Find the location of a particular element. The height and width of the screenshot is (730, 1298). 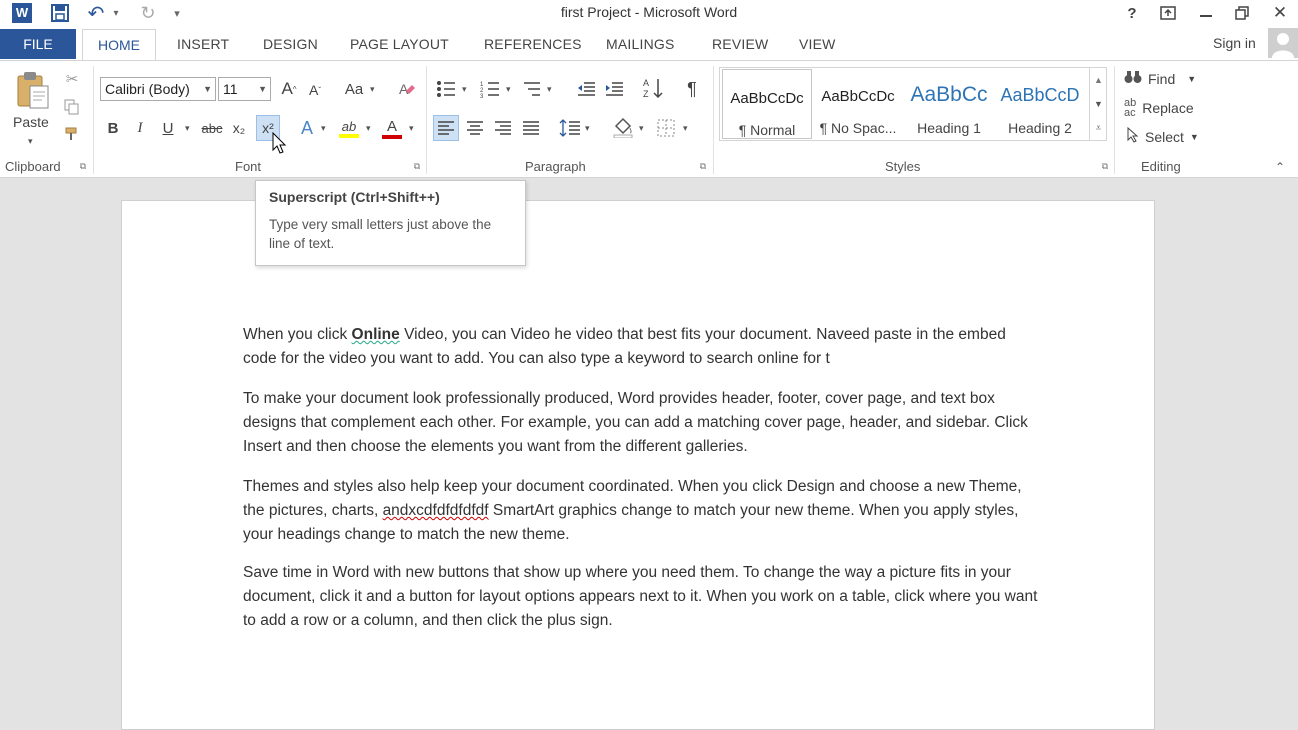

clipboard-launcher-icon: ⧉ is located at coordinates (83, 166).